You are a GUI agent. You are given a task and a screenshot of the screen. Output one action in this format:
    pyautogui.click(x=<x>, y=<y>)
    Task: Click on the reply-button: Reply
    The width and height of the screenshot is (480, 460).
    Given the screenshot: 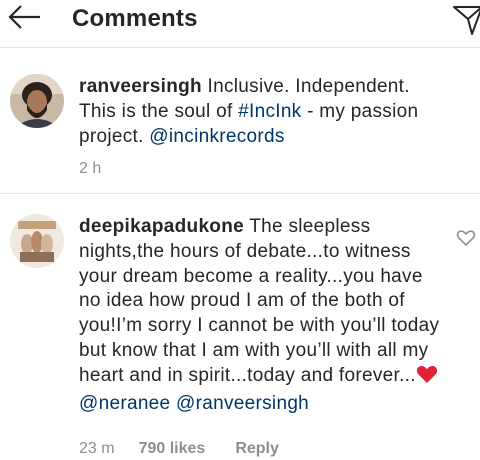 What is the action you would take?
    pyautogui.click(x=257, y=449)
    